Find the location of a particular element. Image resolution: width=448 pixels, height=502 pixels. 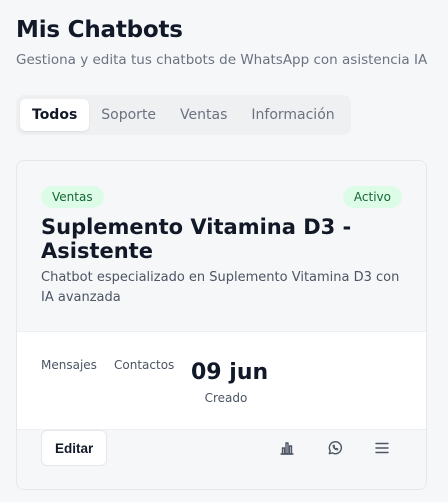

created-date-label: Creado is located at coordinates (226, 398).